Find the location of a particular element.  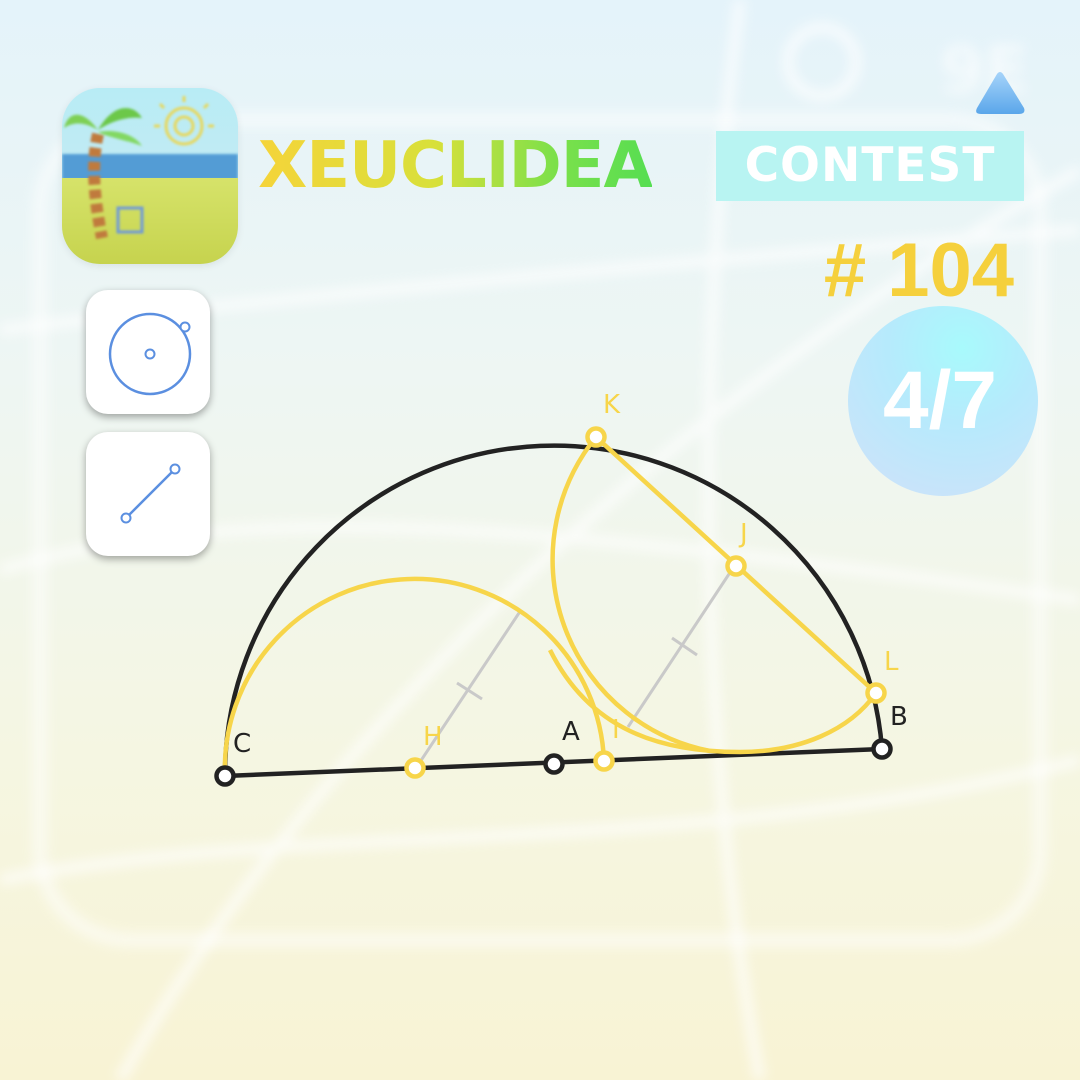

point-label-i: I is located at coordinates (616, 730).